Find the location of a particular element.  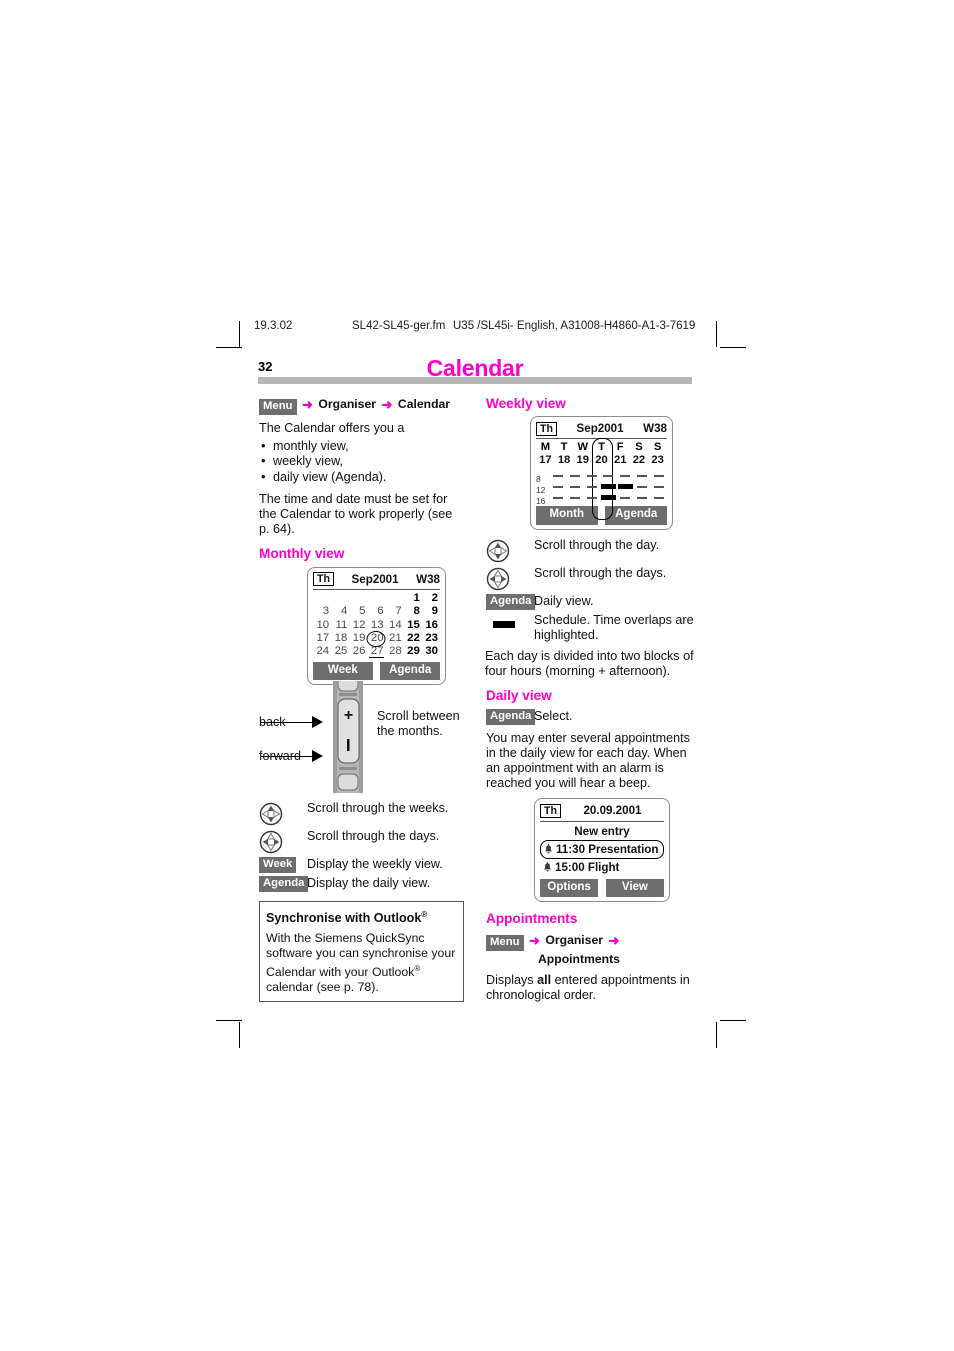

control-label: Scroll through the day. is located at coordinates (597, 544).